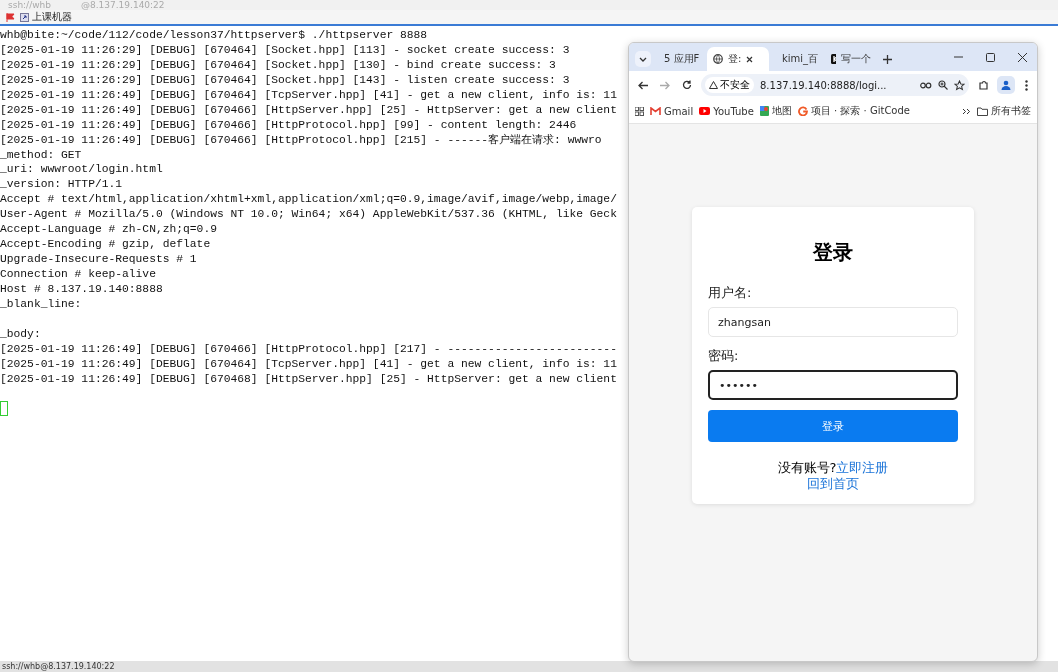 This screenshot has width=1058, height=672. What do you see at coordinates (797, 59) in the screenshot?
I see `browser-tab: kimi_百` at bounding box center [797, 59].